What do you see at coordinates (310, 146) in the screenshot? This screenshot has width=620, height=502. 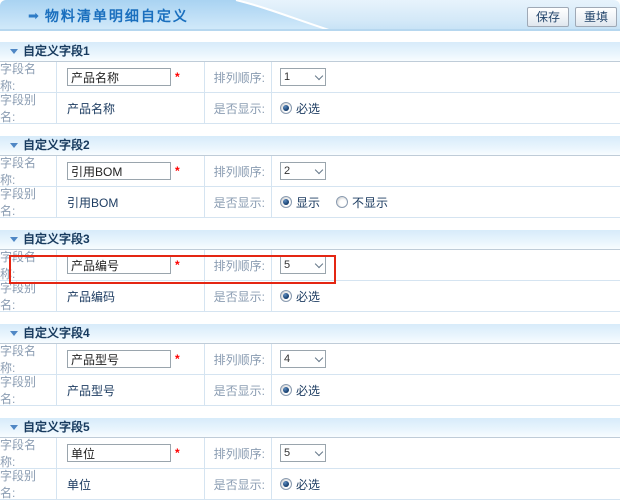 I see `section-header: 自定义字段2` at bounding box center [310, 146].